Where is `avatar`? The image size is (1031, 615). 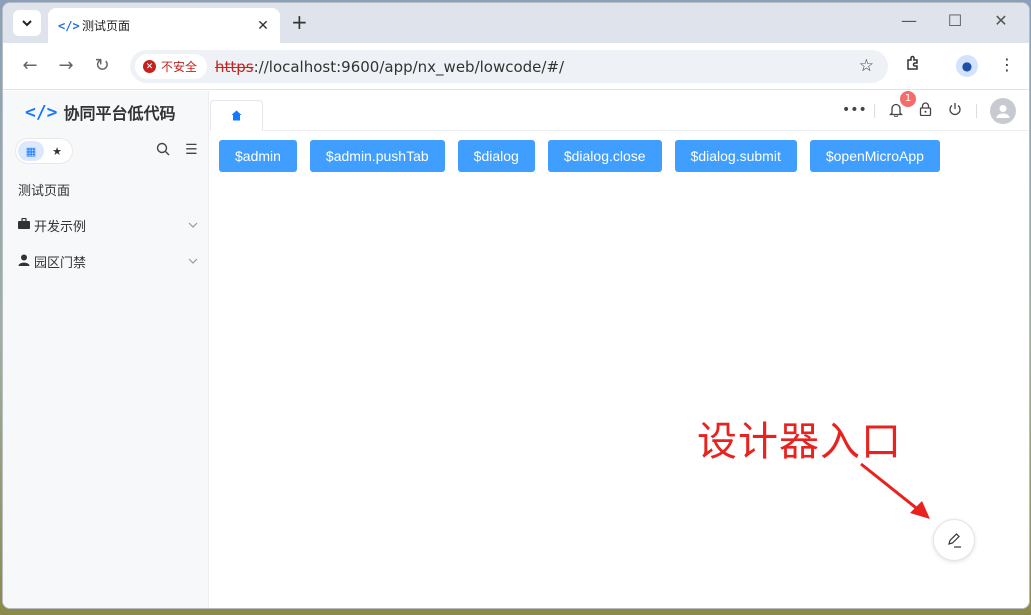
avatar is located at coordinates (1003, 111).